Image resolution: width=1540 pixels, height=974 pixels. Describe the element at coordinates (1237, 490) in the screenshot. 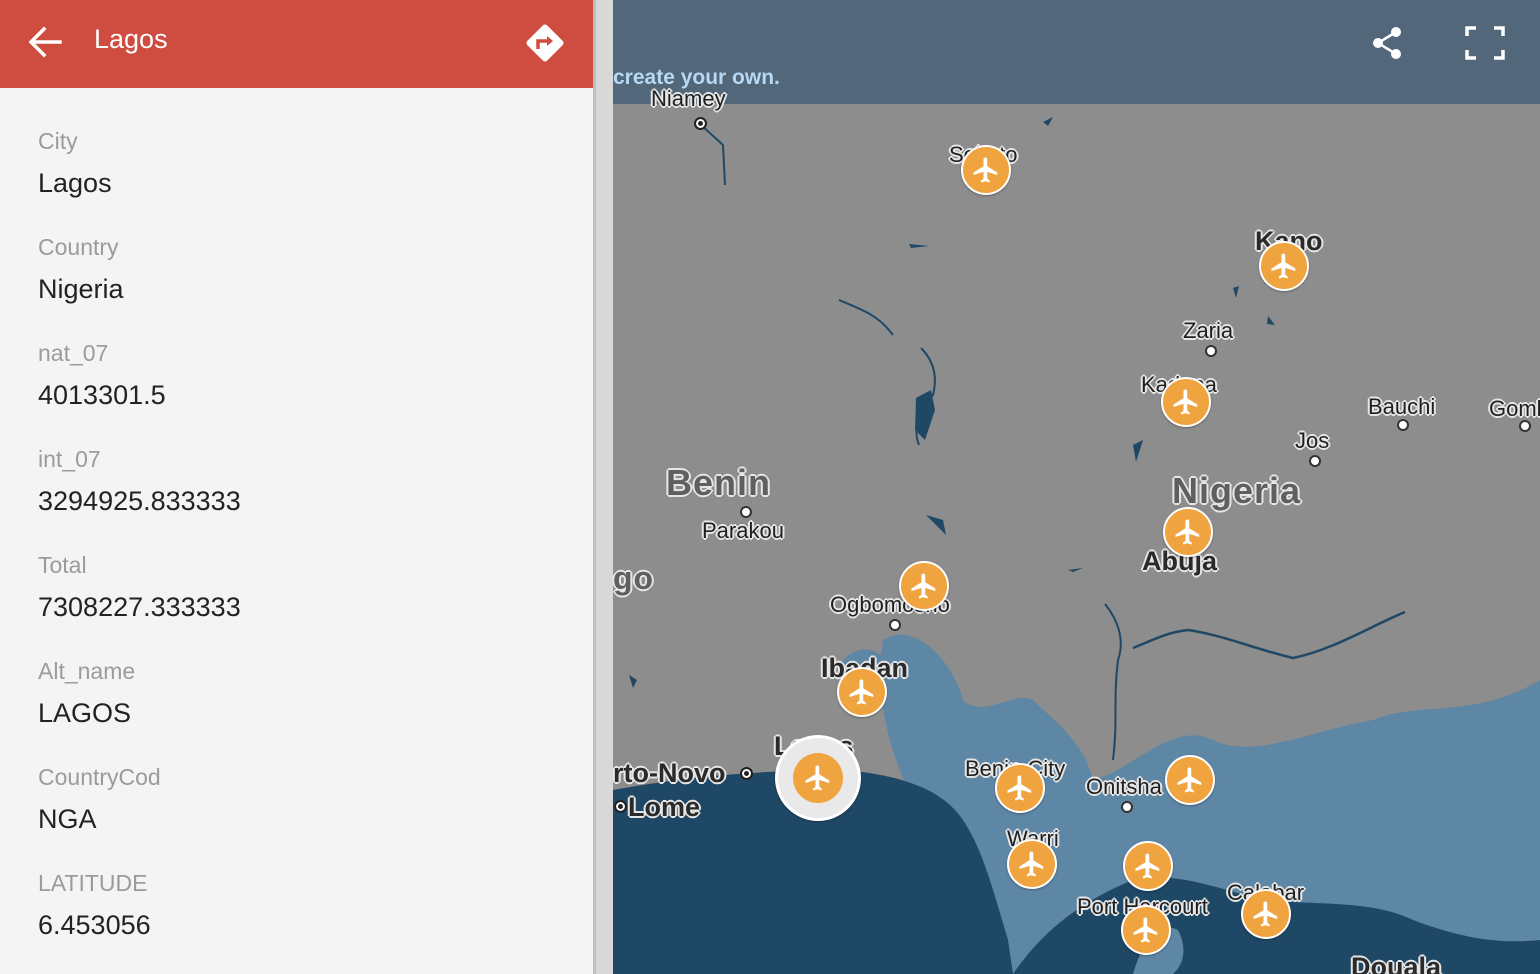

I see `country-label-nigeria: Nigeria` at that location.